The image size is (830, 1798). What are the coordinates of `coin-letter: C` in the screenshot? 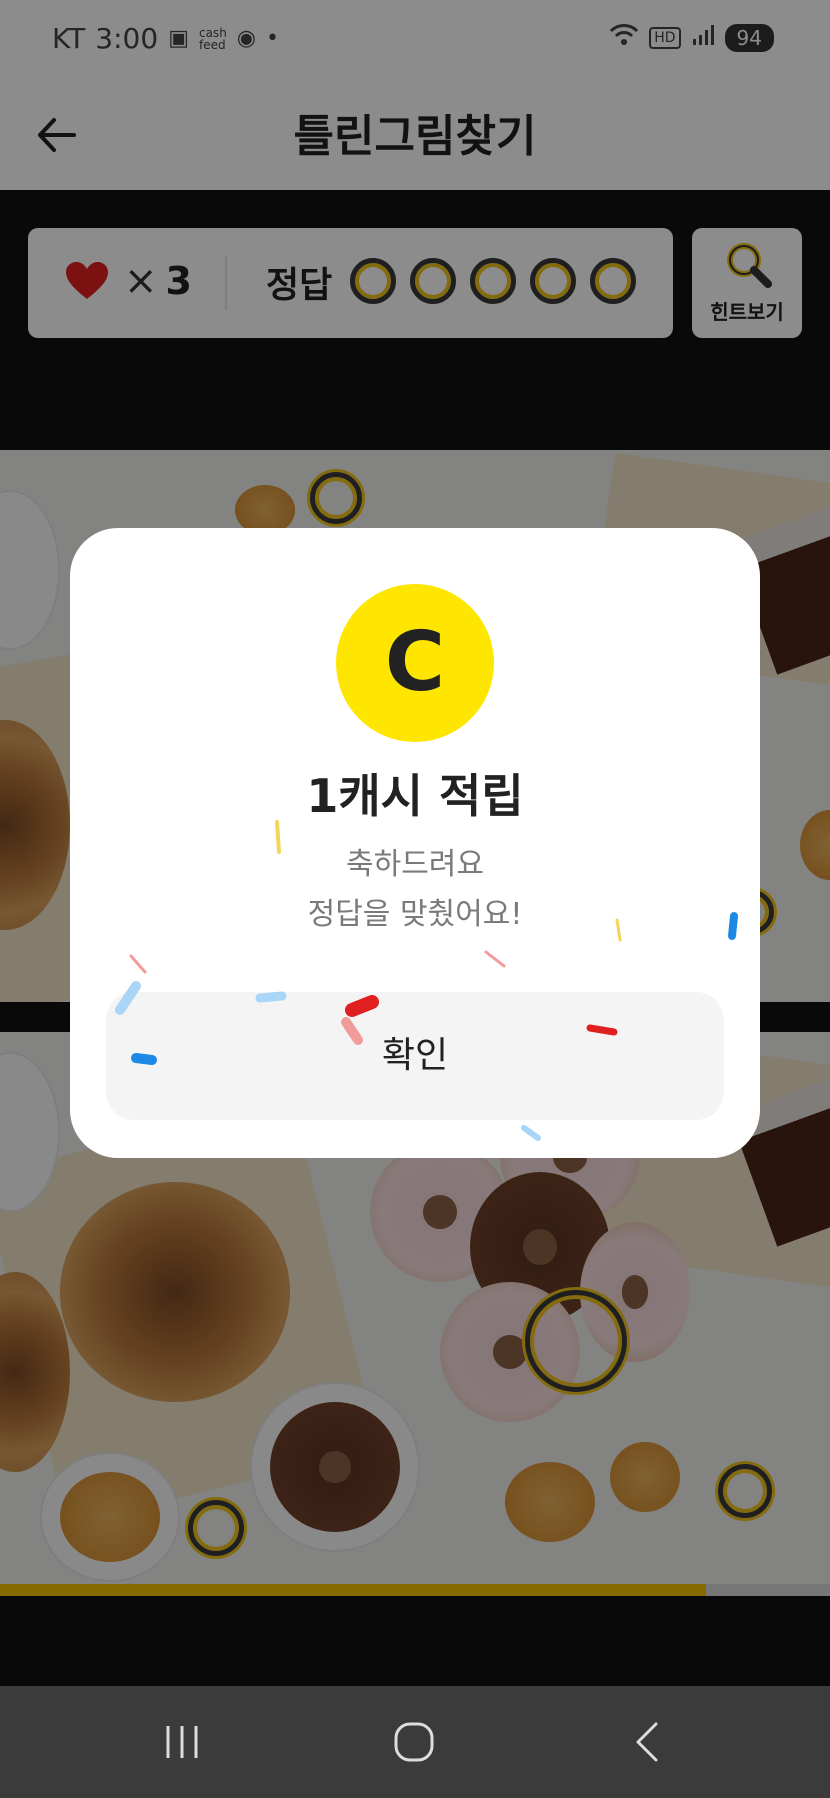 It's located at (415, 662).